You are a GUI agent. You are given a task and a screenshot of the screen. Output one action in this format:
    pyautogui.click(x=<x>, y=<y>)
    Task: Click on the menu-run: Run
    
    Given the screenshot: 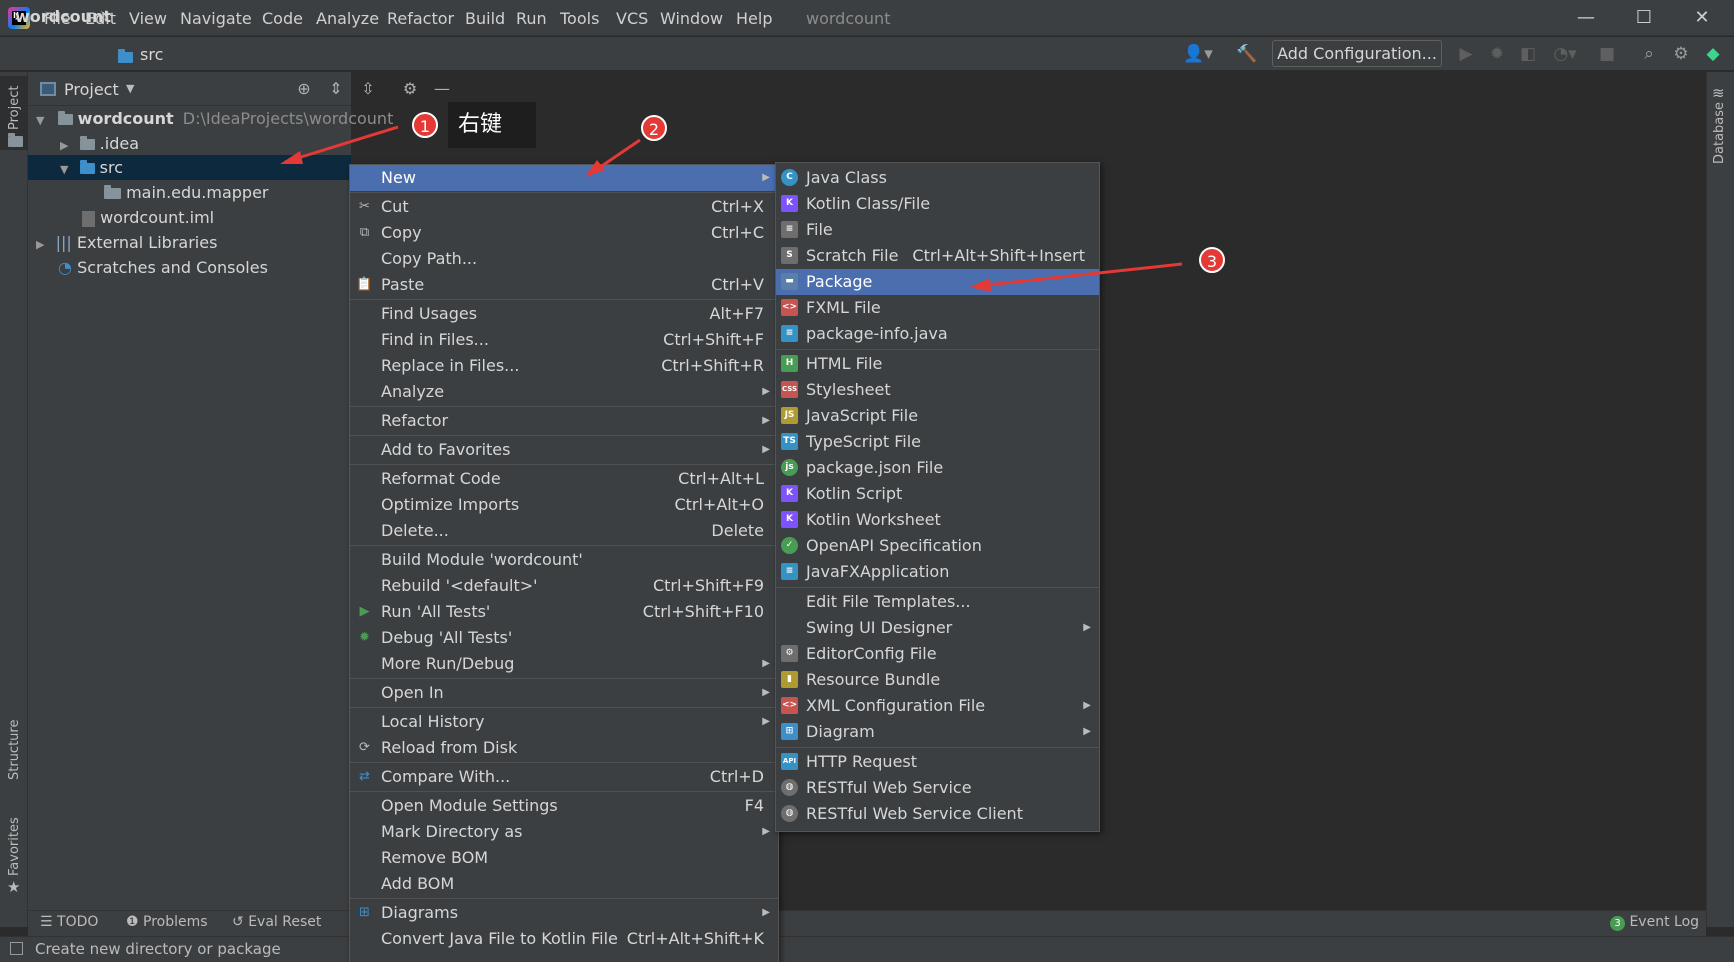 What is the action you would take?
    pyautogui.click(x=531, y=18)
    